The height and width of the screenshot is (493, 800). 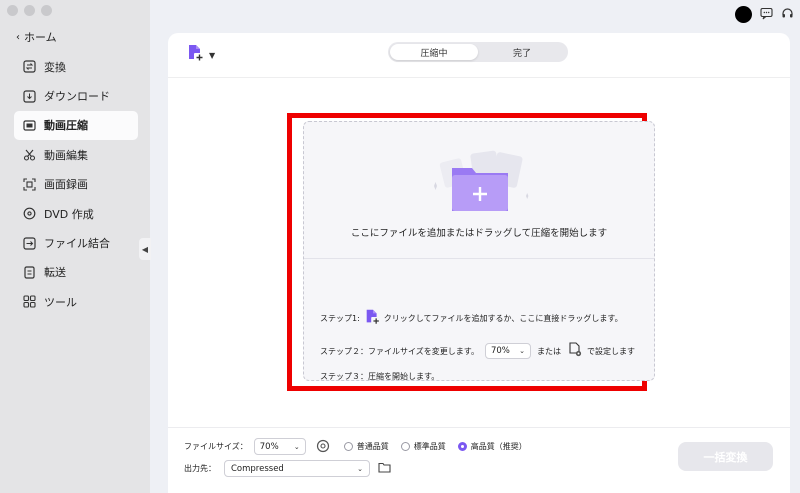 I want to click on tab-compressing: 圧縮中, so click(x=434, y=52).